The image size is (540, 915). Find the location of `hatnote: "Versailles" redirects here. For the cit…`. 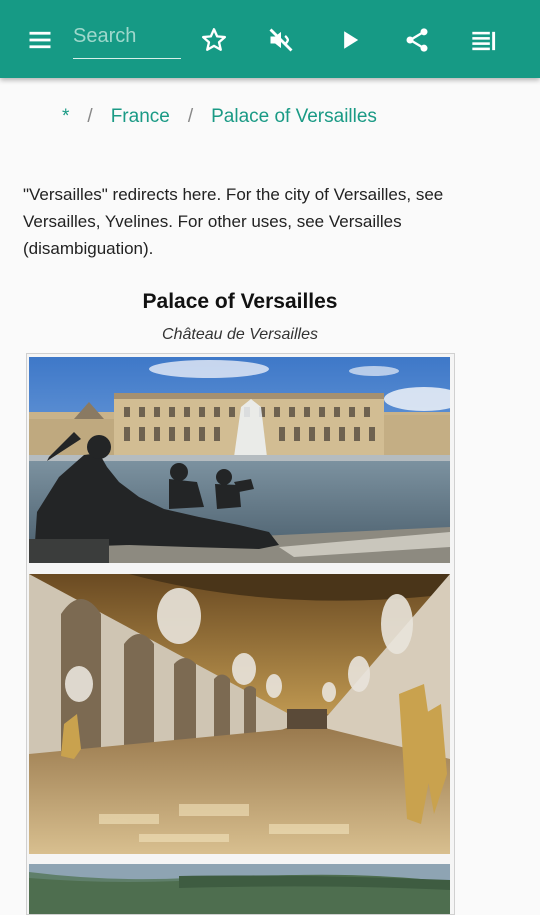

hatnote: "Versailles" redirects here. For the cit… is located at coordinates (233, 221).